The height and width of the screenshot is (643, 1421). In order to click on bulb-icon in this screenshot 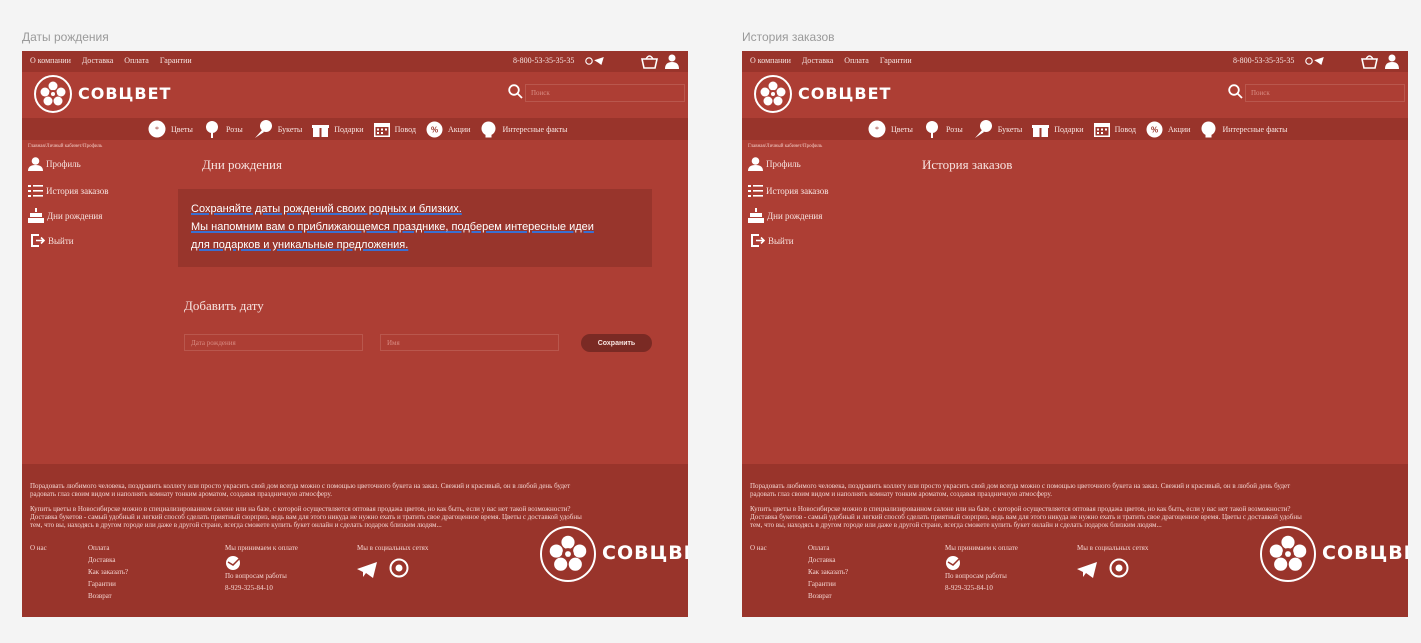, I will do `click(488, 129)`.